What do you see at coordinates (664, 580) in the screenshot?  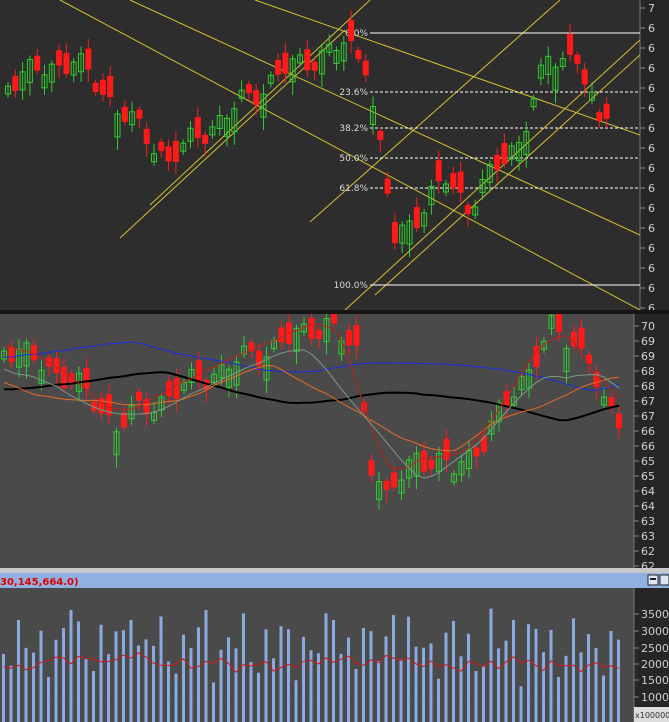 I see `close-button` at bounding box center [664, 580].